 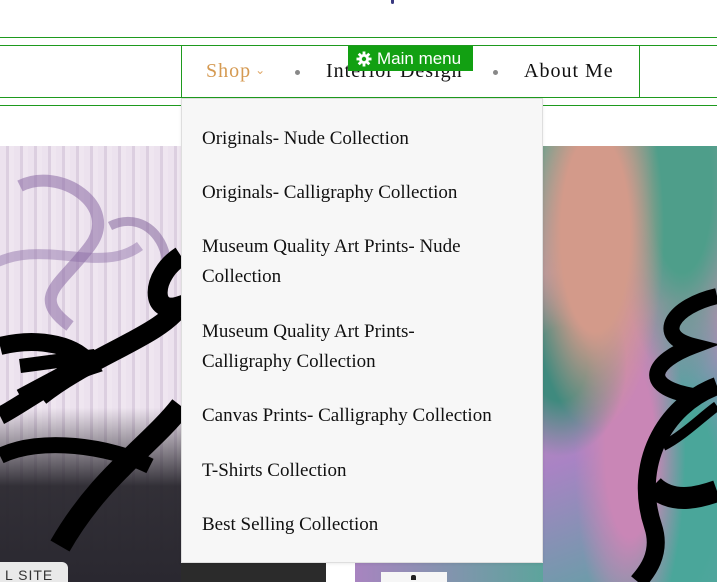 I want to click on nav-border-top-outer, so click(x=358, y=37).